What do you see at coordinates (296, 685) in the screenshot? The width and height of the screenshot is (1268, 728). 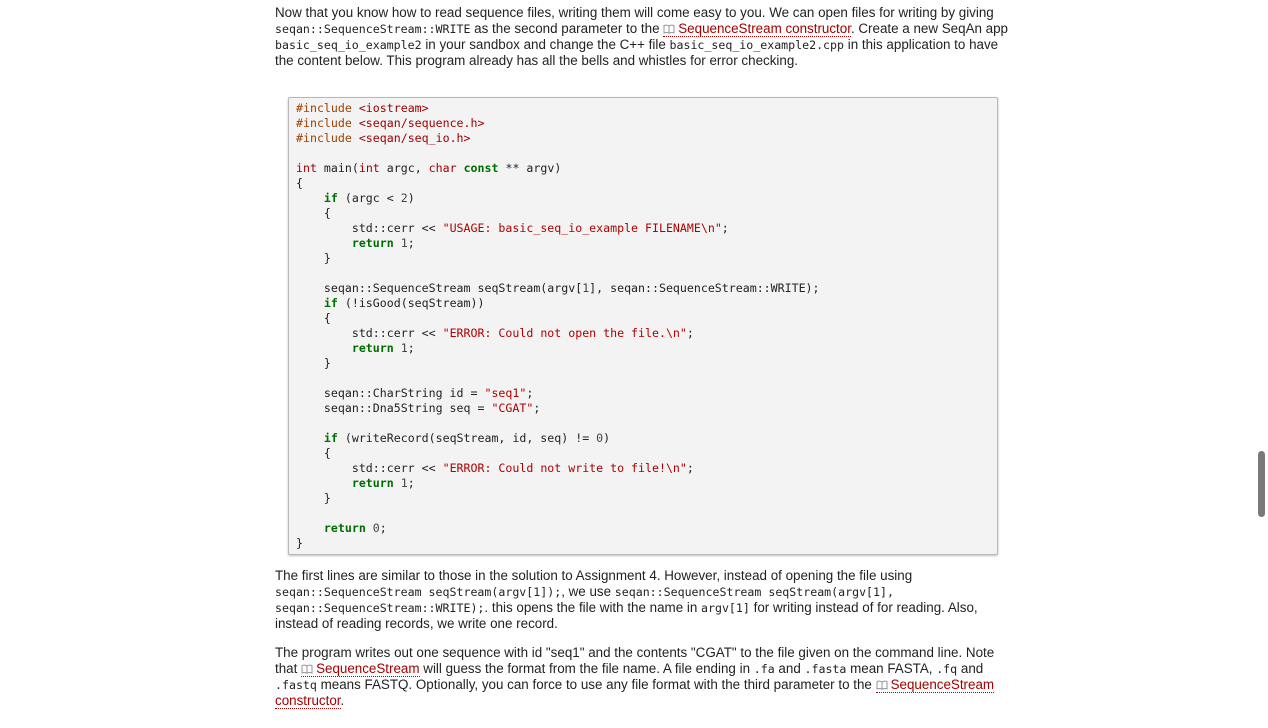 I see `inline-code: .fastq` at bounding box center [296, 685].